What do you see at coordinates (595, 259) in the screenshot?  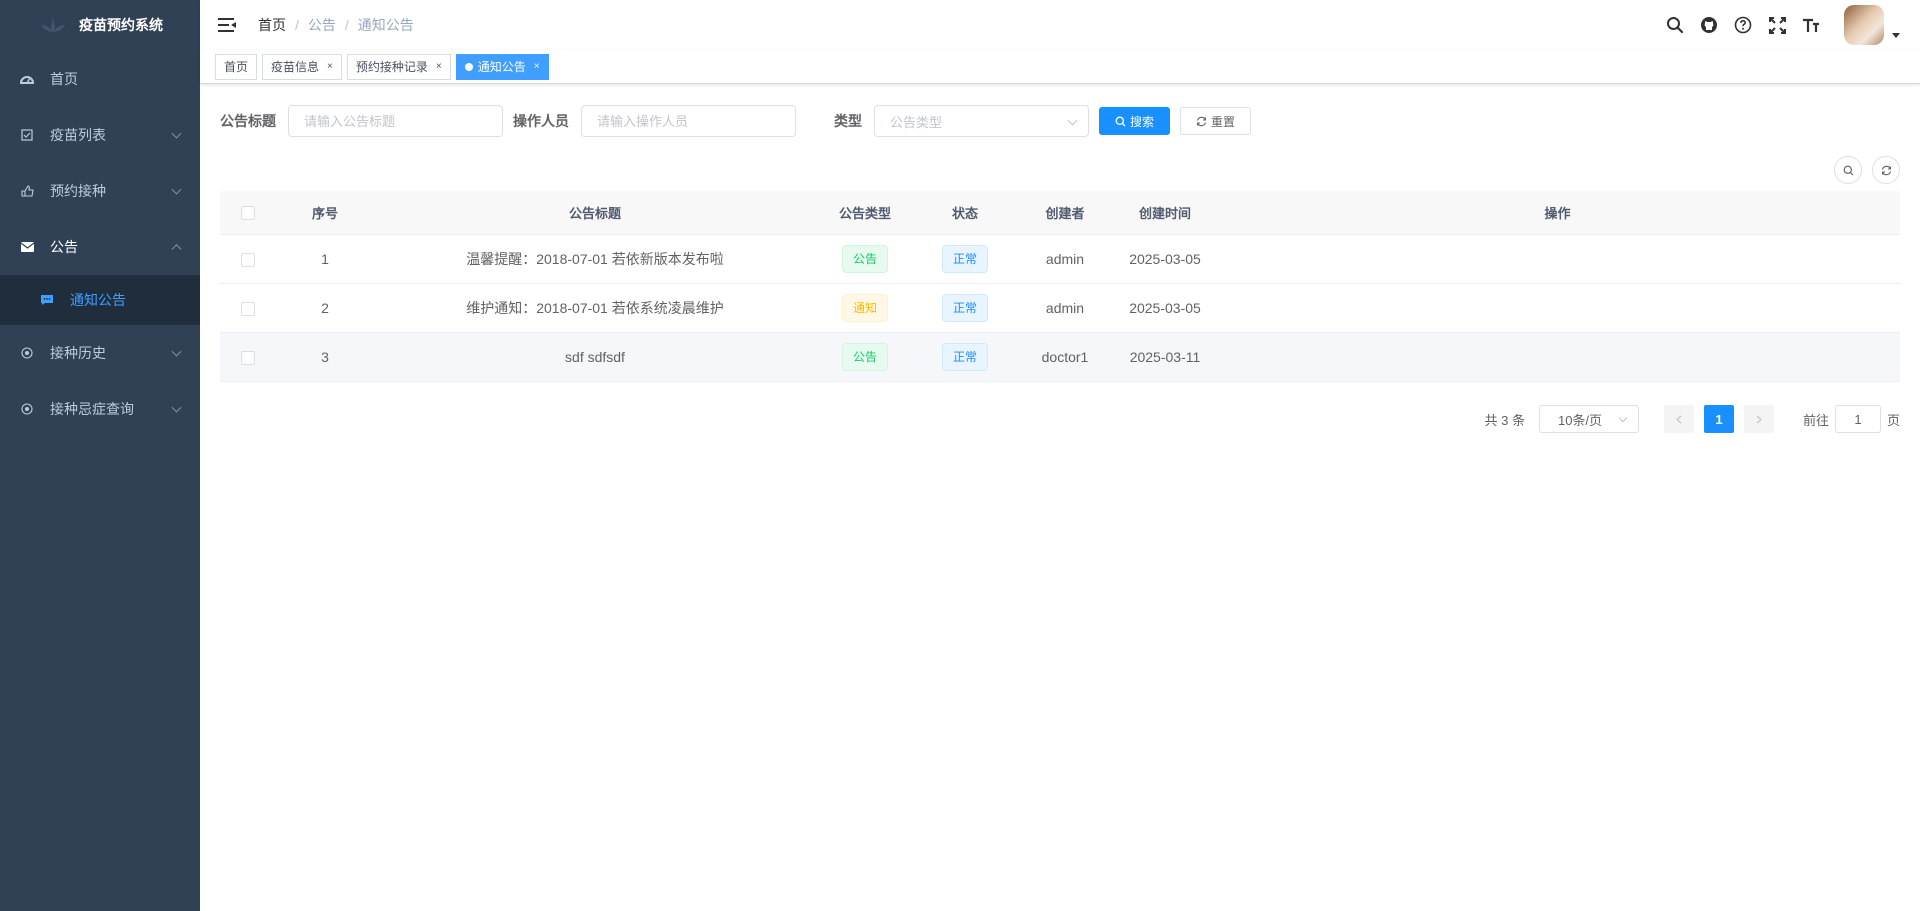 I see `cell-title: 温馨提醒：2018-07-01 若依新版本发布啦` at bounding box center [595, 259].